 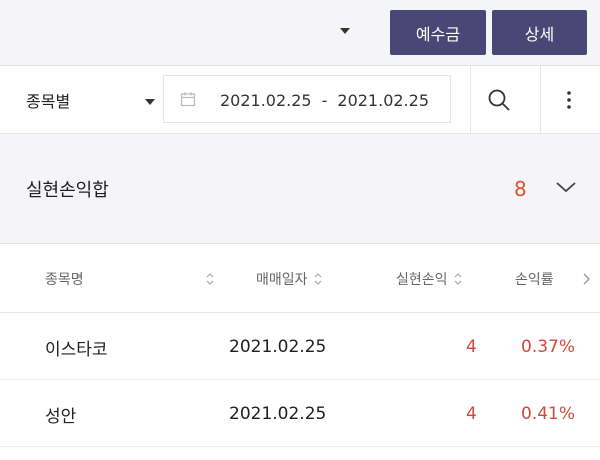 I want to click on column-header-trade-date: 매매일자, so click(x=289, y=279).